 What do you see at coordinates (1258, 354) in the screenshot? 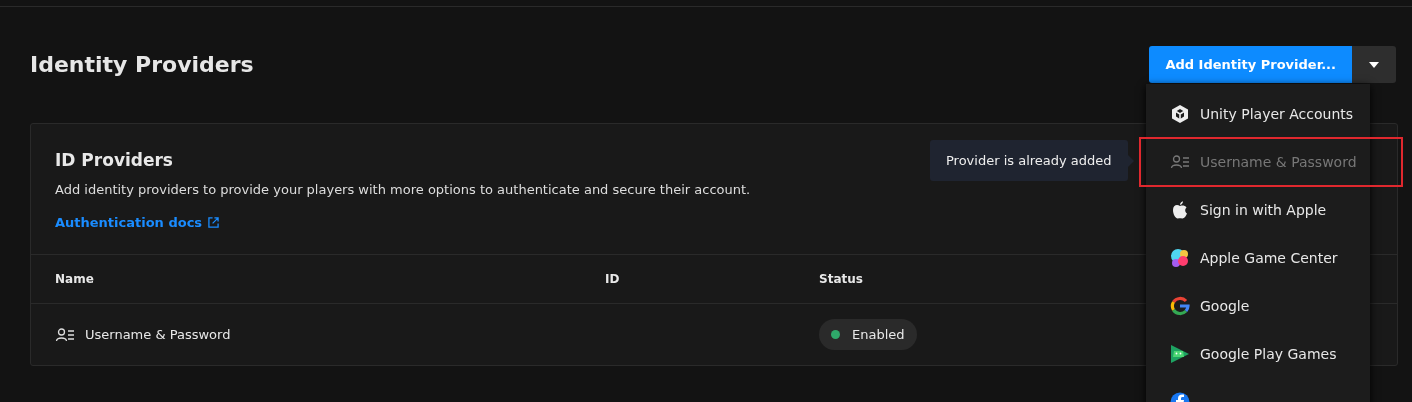
I see `menu-item: Google Play Games` at bounding box center [1258, 354].